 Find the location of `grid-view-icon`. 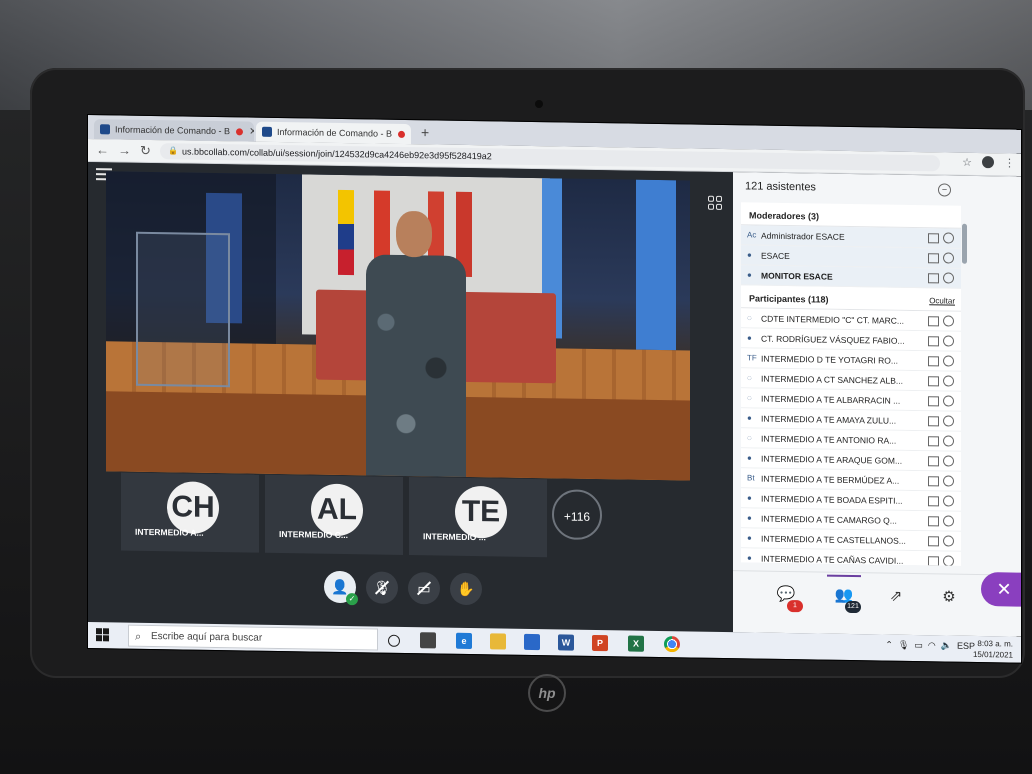

grid-view-icon is located at coordinates (715, 202).